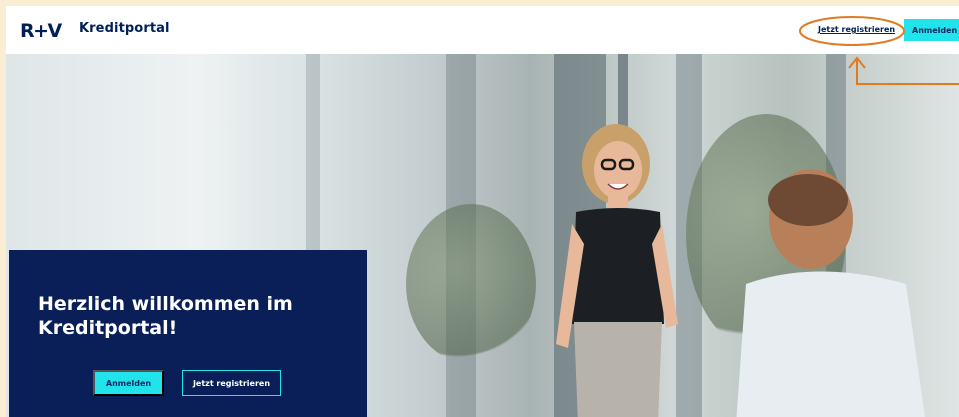  What do you see at coordinates (124, 28) in the screenshot?
I see `app-name: Kreditportal` at bounding box center [124, 28].